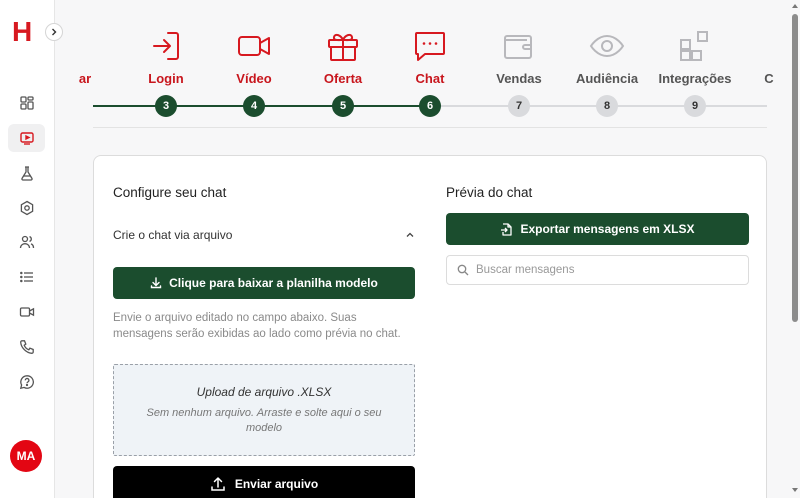 This screenshot has height=498, width=800. I want to click on tv-play-icon, so click(26, 138).